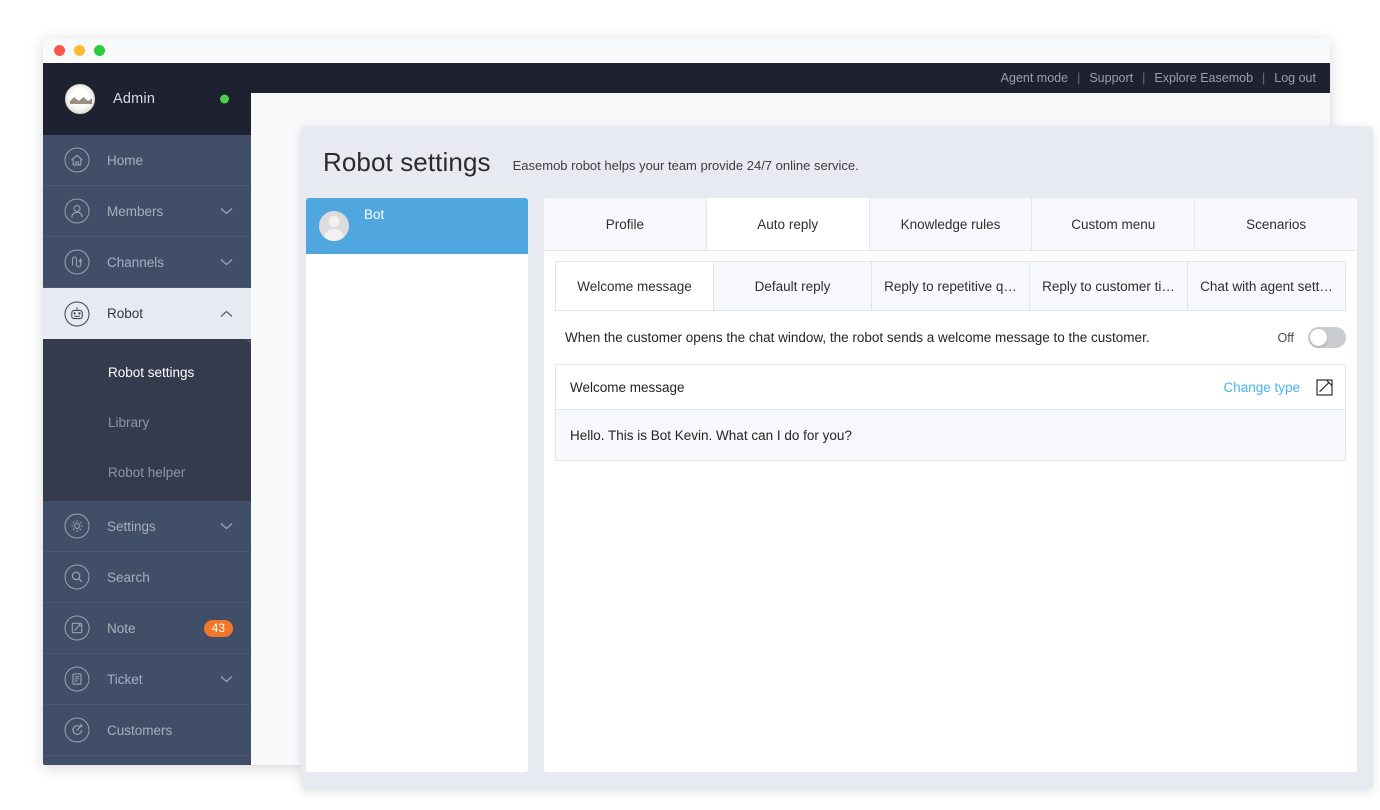  Describe the element at coordinates (77, 314) in the screenshot. I see `robot-icon` at that location.